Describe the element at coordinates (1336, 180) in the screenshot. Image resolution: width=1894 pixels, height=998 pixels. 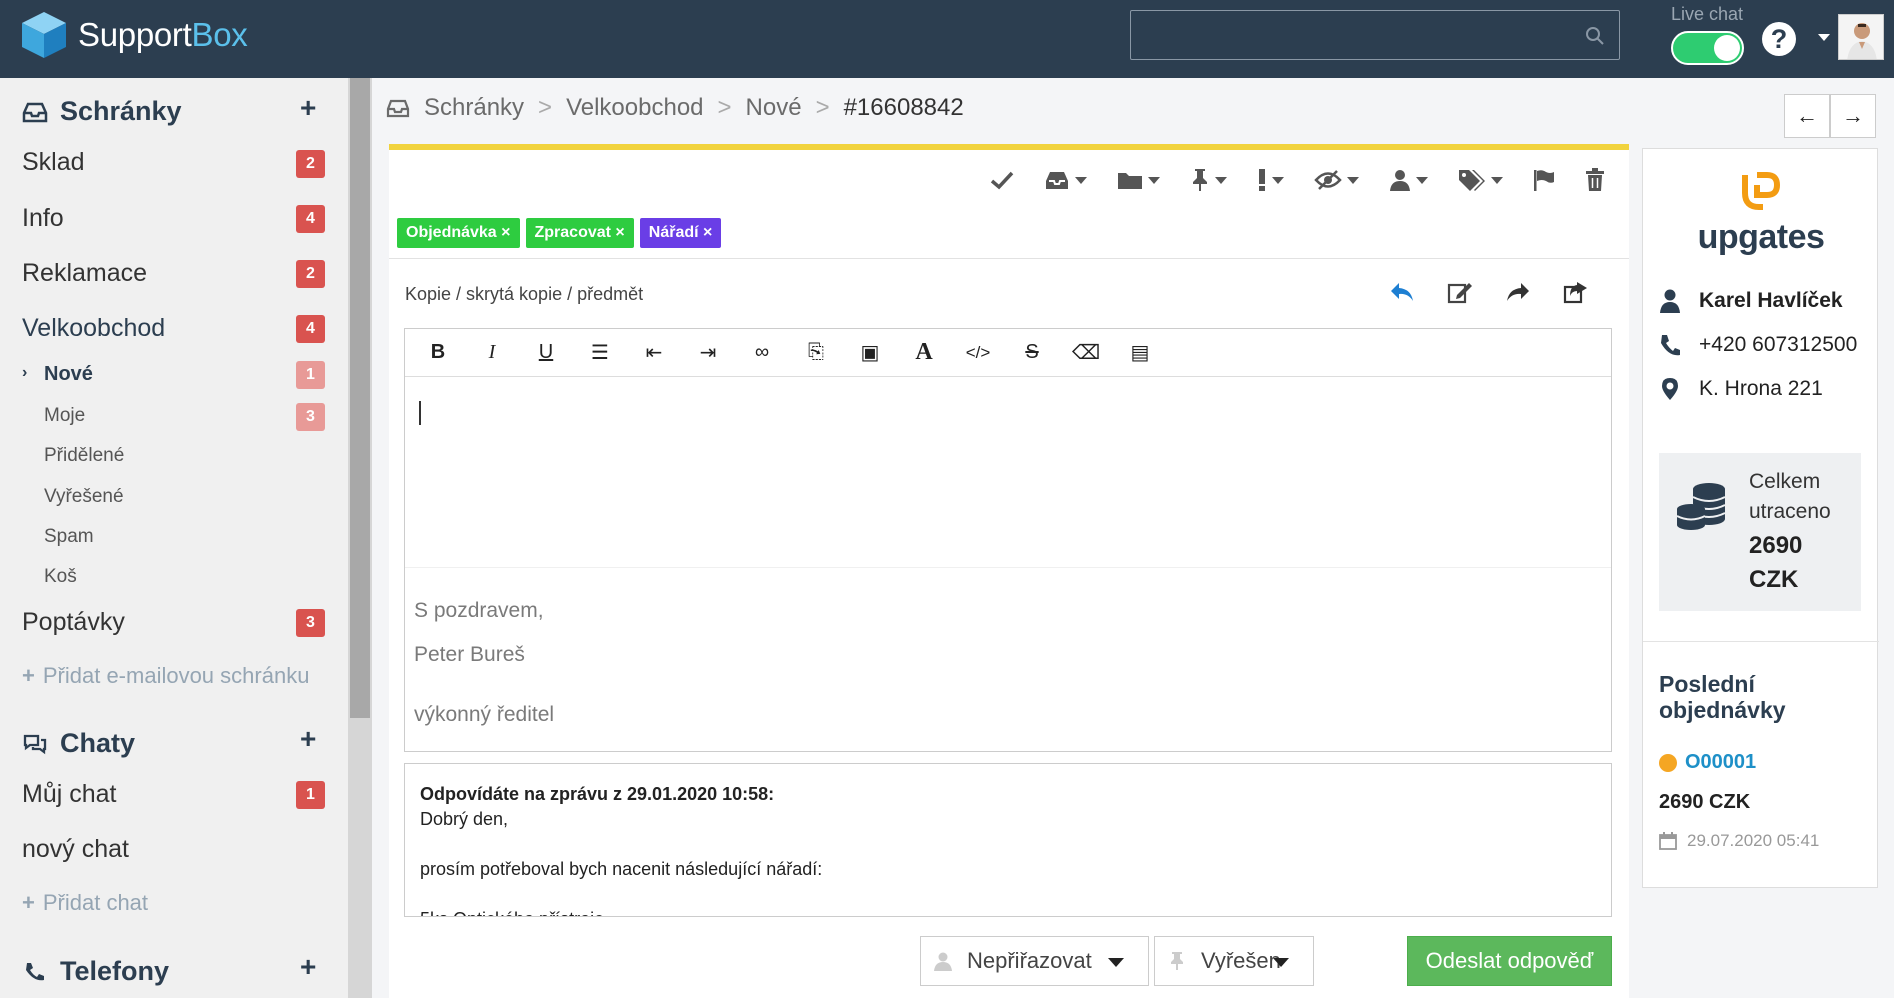
I see `hide-eye-icon` at that location.